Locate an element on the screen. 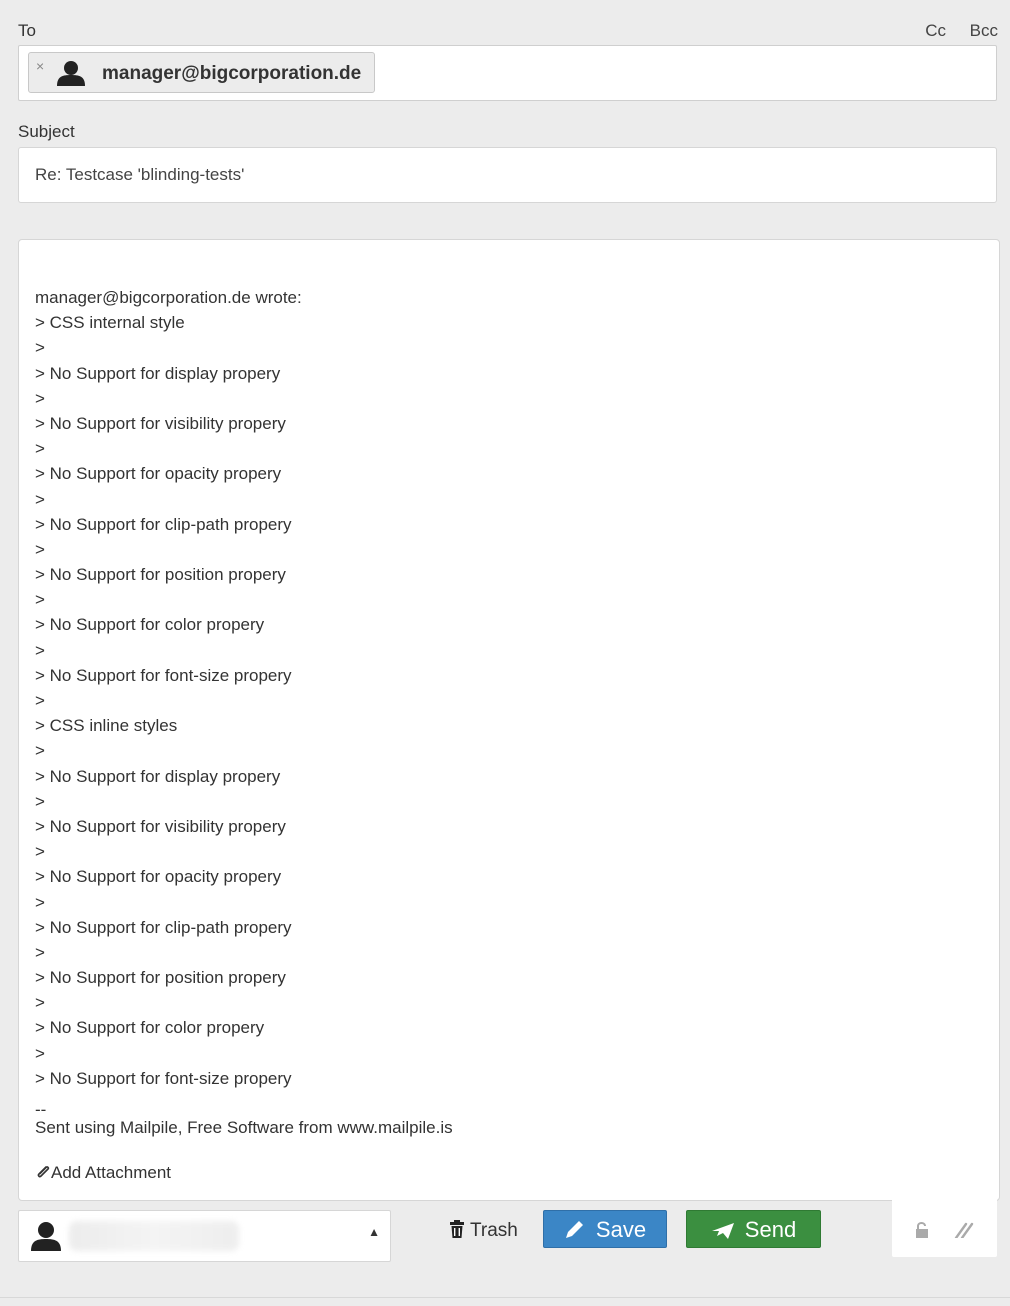  divider is located at coordinates (505, 1297).